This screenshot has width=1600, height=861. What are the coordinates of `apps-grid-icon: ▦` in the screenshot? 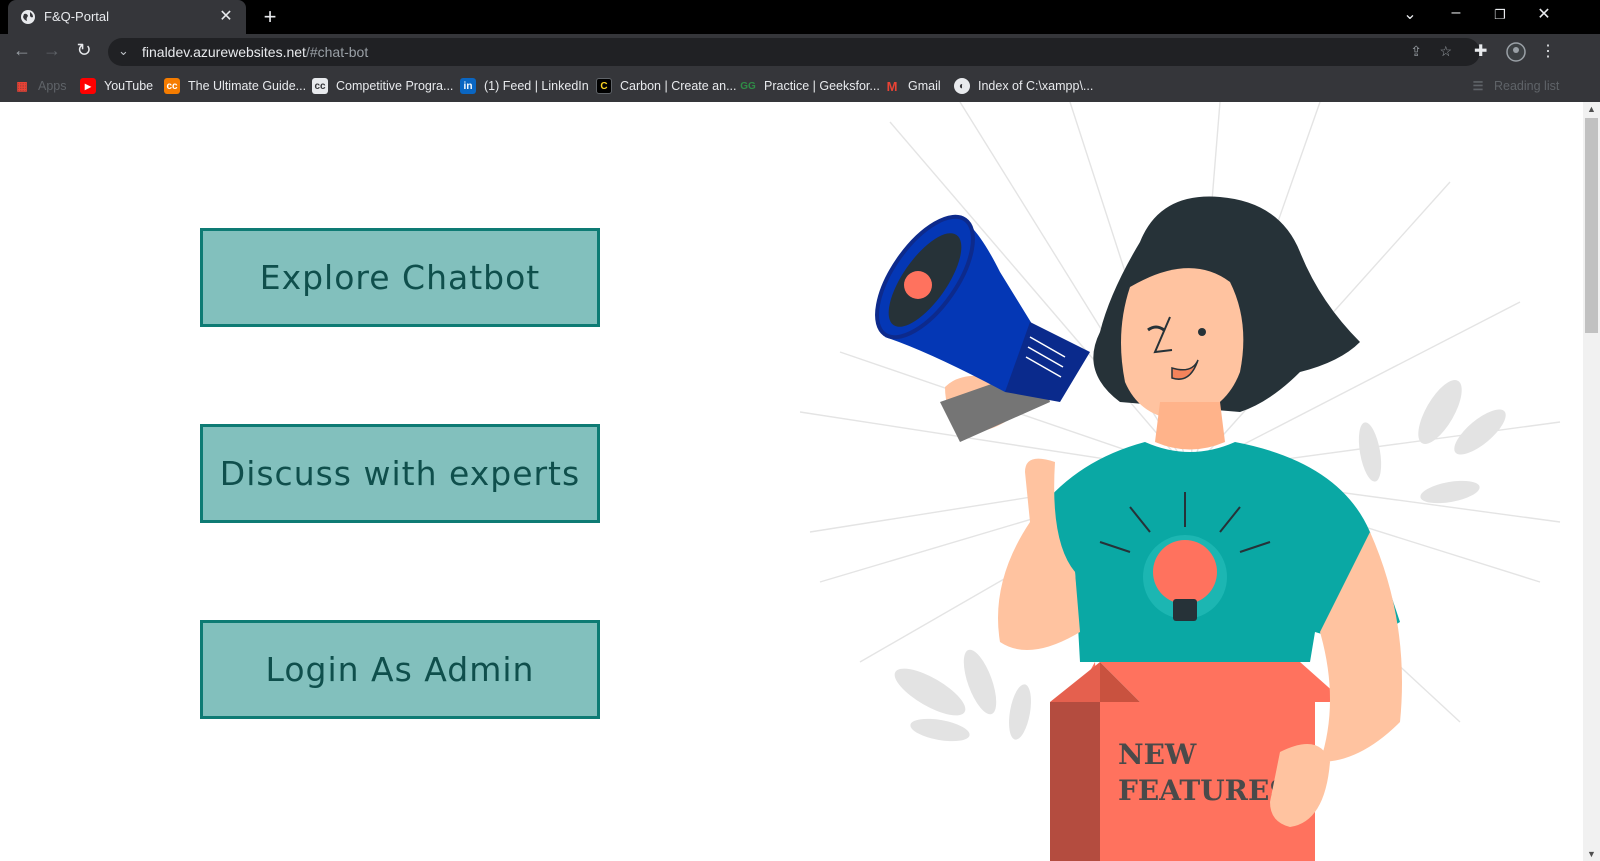 It's located at (22, 86).